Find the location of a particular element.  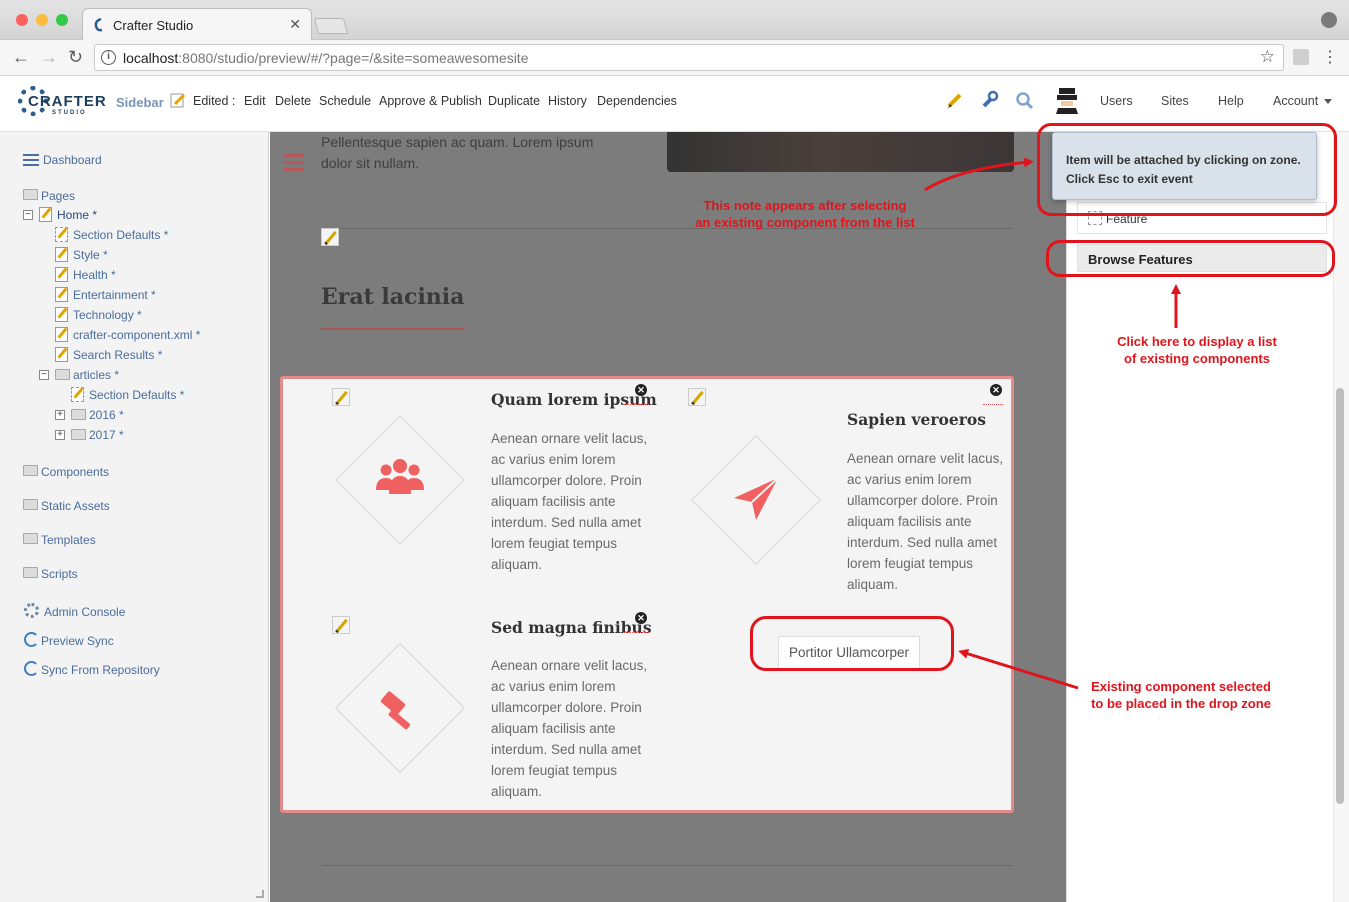

zoom-window-button is located at coordinates (62, 20).